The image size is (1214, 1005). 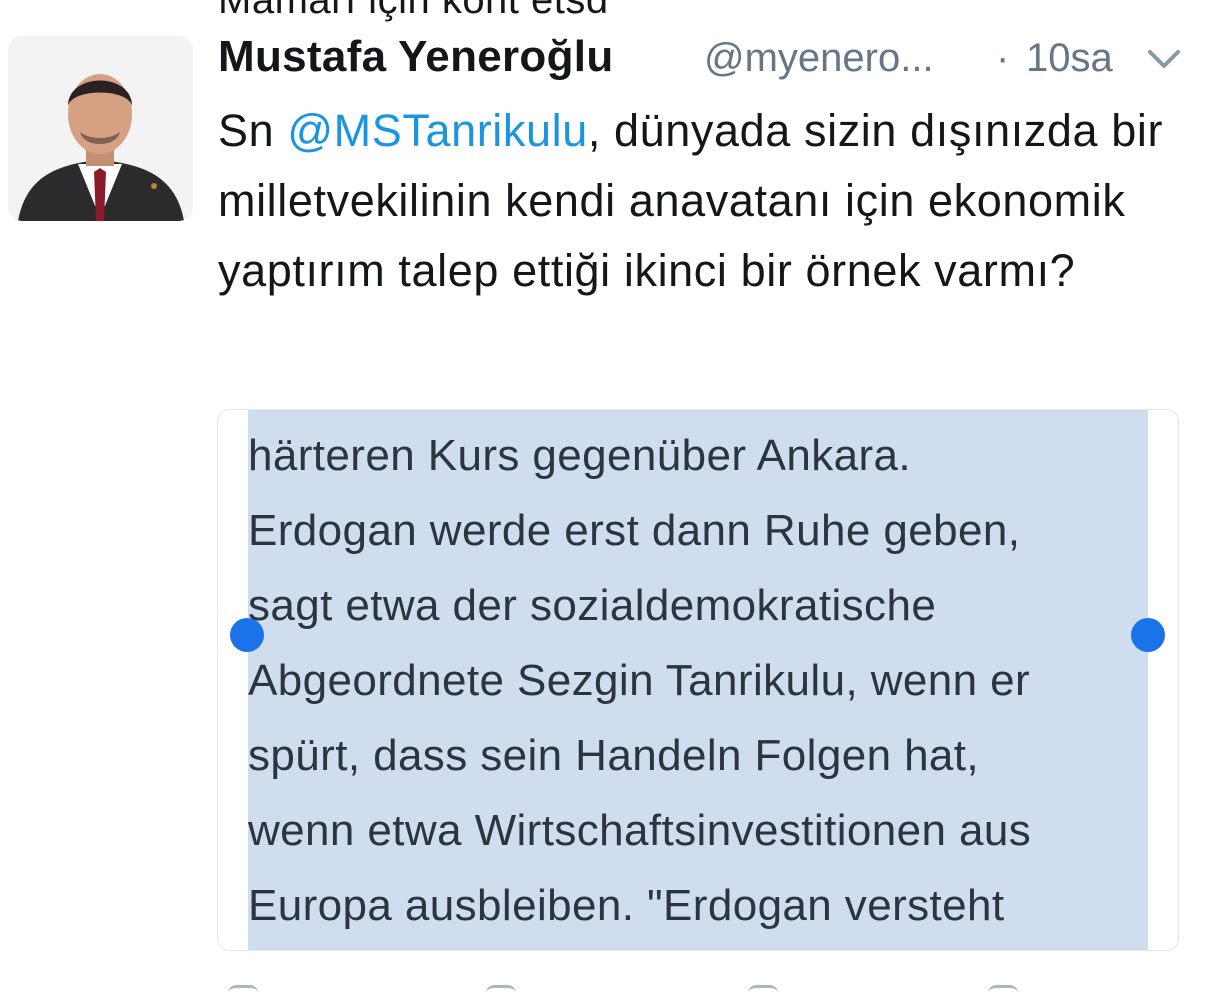 What do you see at coordinates (1148, 635) in the screenshot?
I see `selection-handle-right-icon` at bounding box center [1148, 635].